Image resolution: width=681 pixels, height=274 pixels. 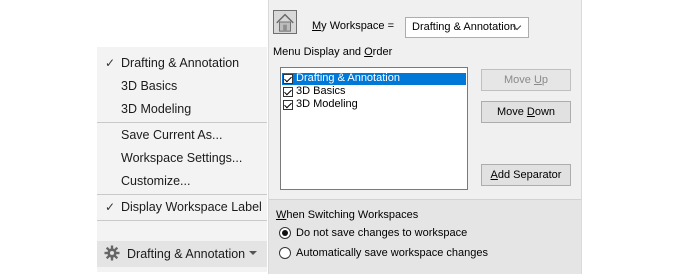 I want to click on caret-down-icon, so click(x=253, y=253).